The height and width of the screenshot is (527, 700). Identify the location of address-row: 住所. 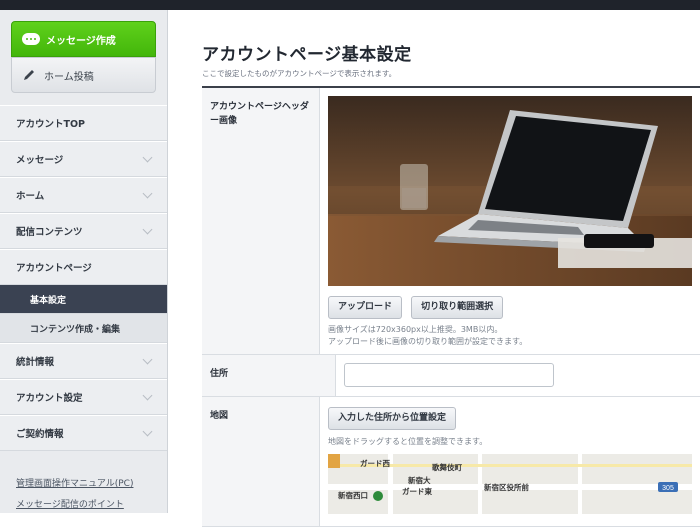
(451, 376).